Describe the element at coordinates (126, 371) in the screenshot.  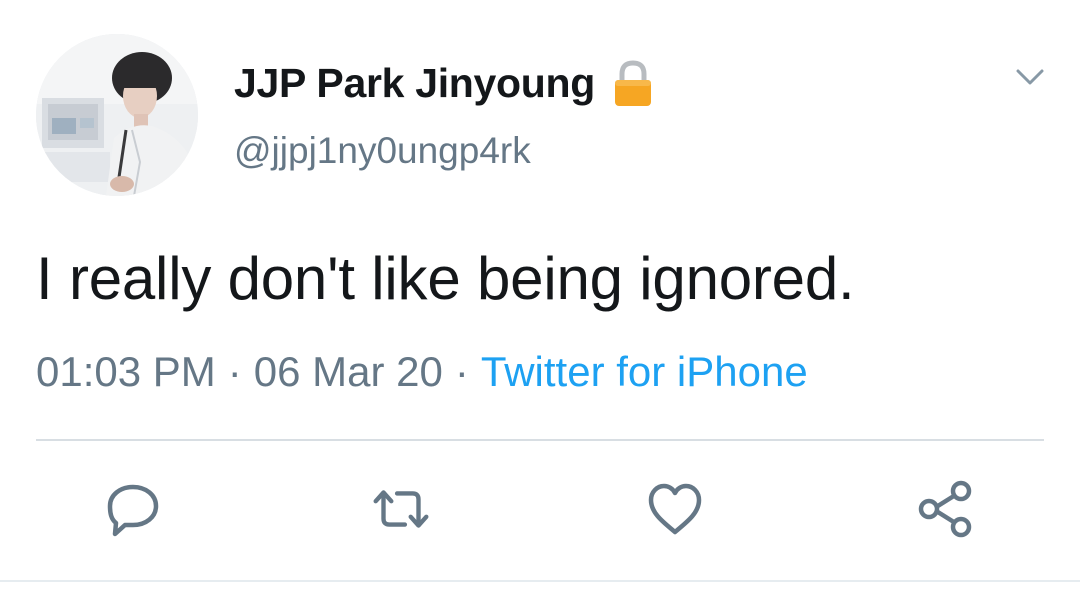
I see `tweet-time: 01:03 PM` at that location.